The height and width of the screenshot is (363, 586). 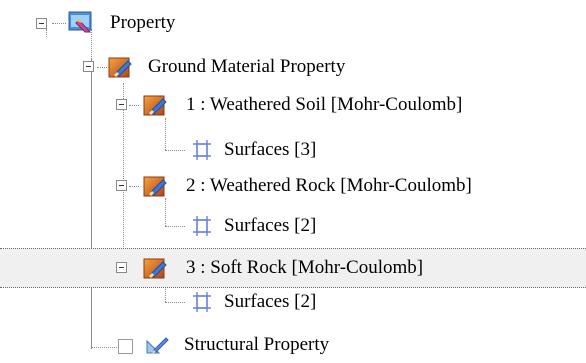 I want to click on structural-property-icon, so click(x=157, y=345).